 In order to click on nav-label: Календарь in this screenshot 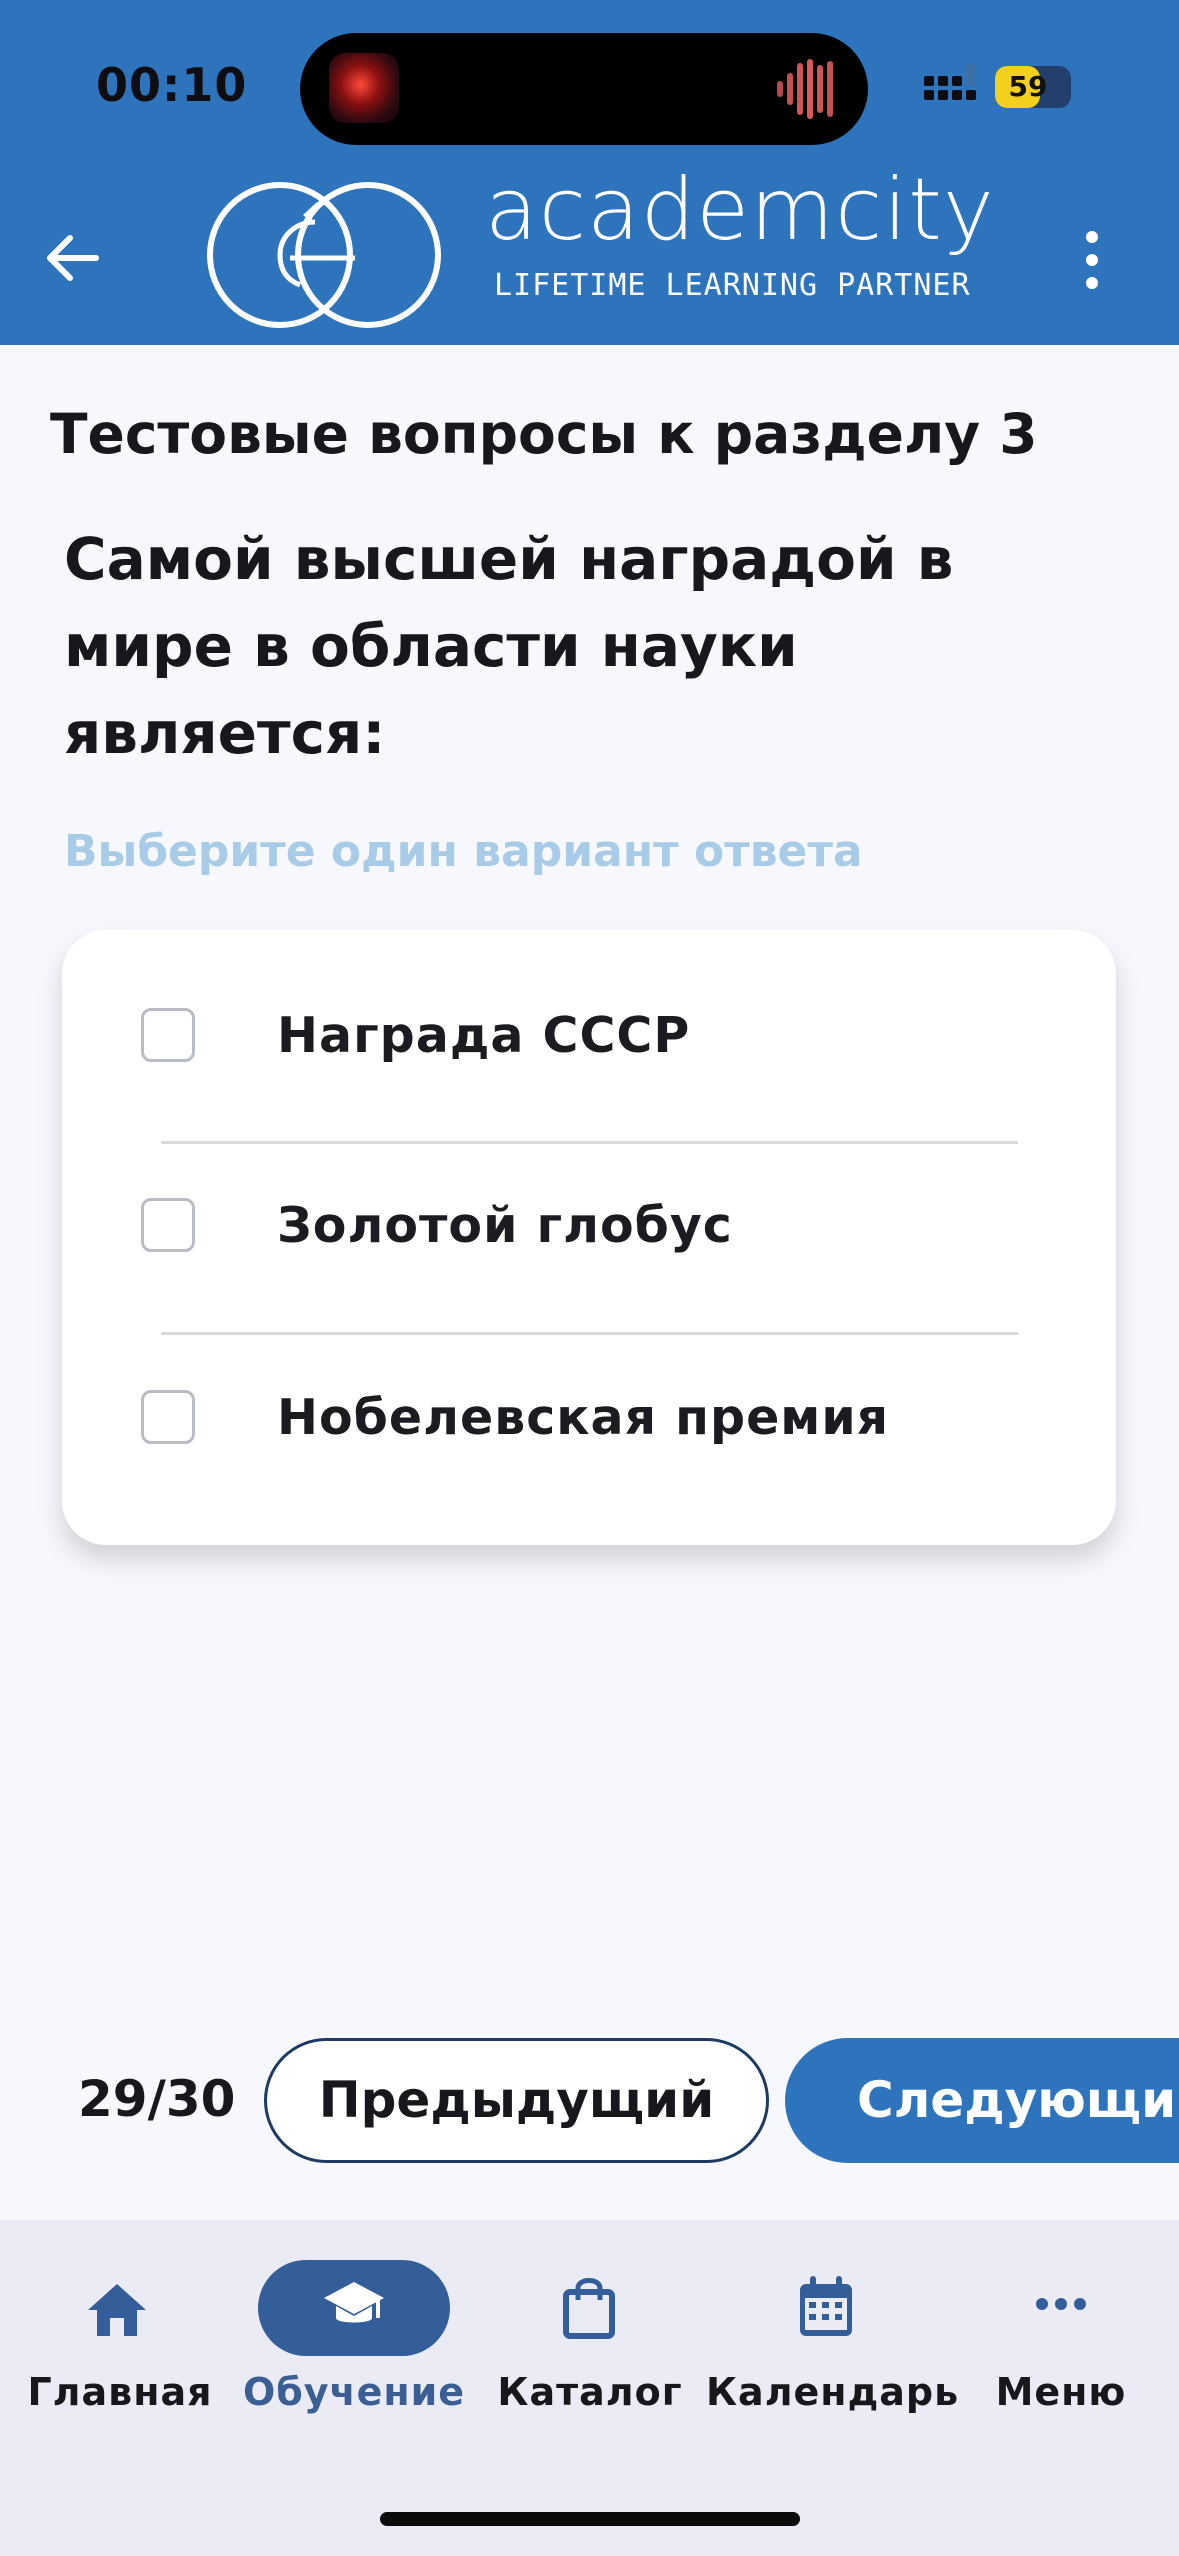, I will do `click(833, 2392)`.